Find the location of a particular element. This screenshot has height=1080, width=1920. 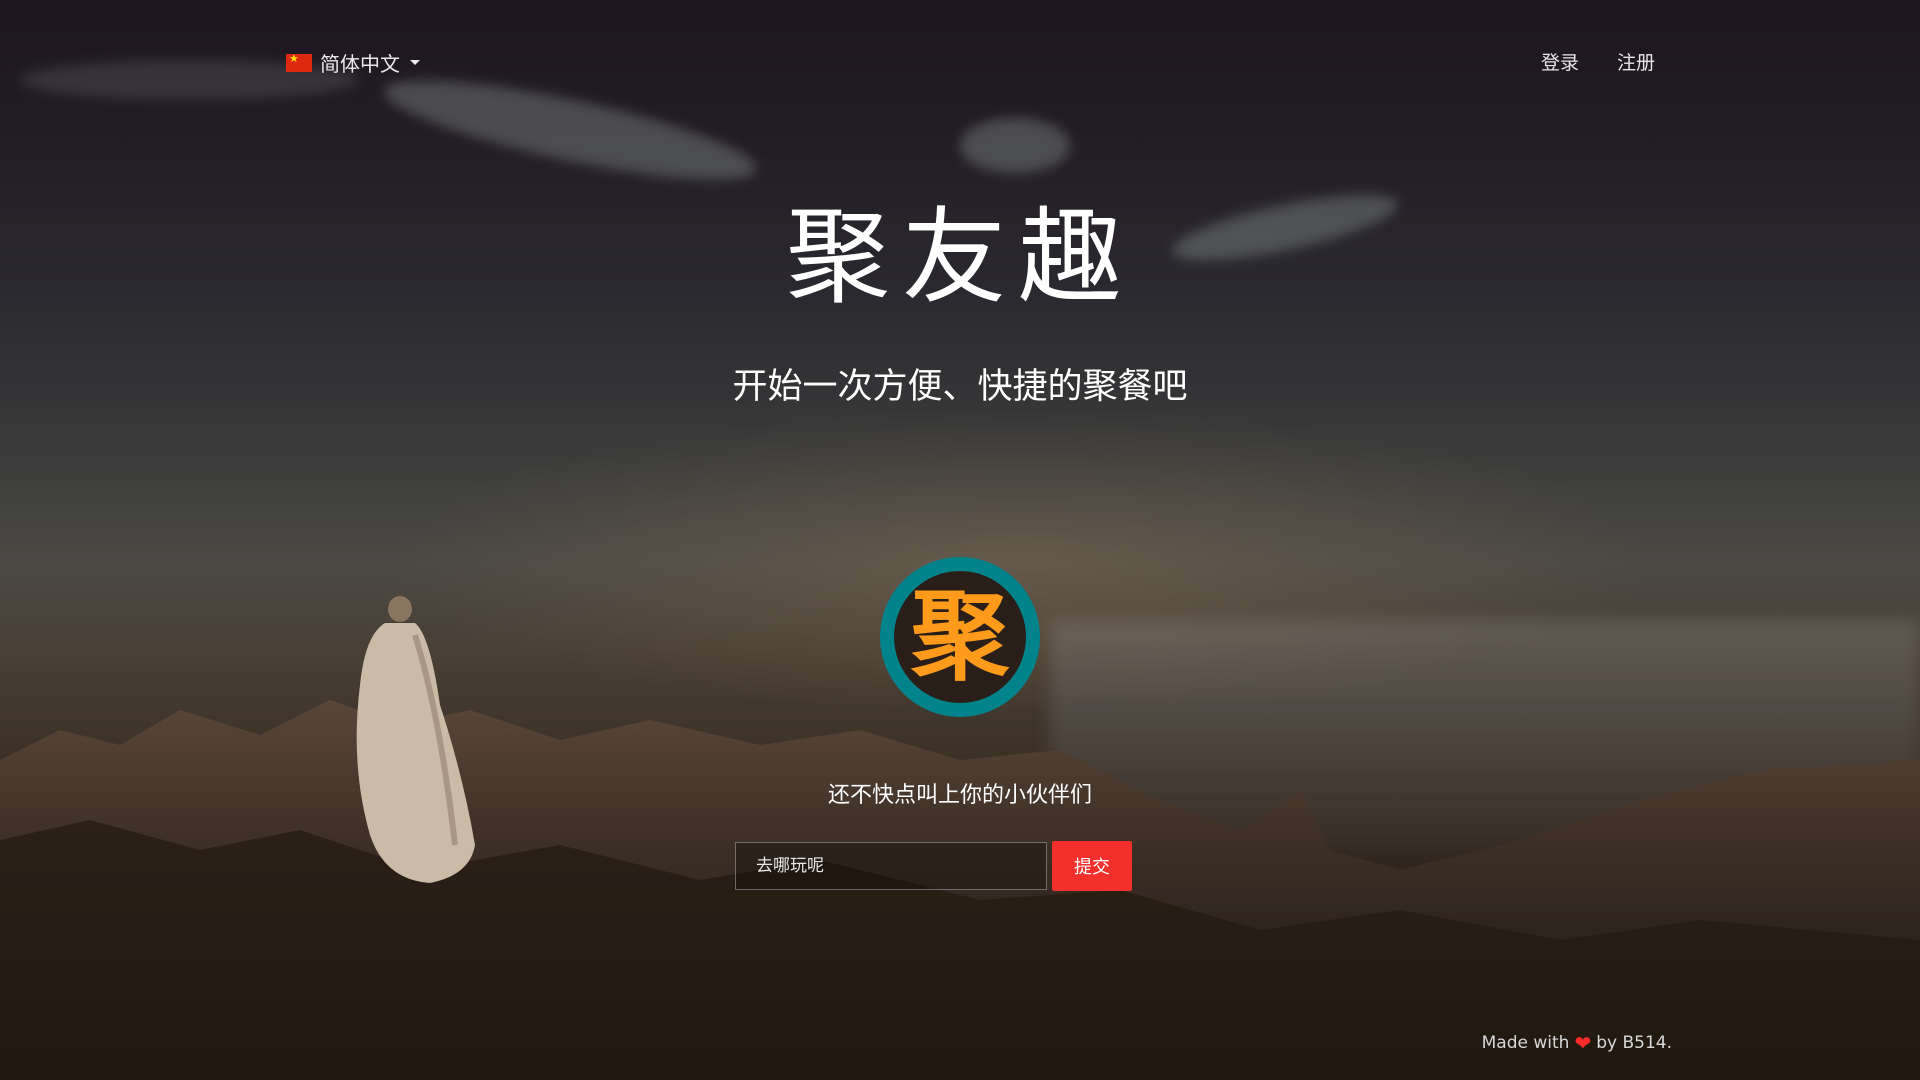

footer-made-with: Made with is located at coordinates (1525, 1043).